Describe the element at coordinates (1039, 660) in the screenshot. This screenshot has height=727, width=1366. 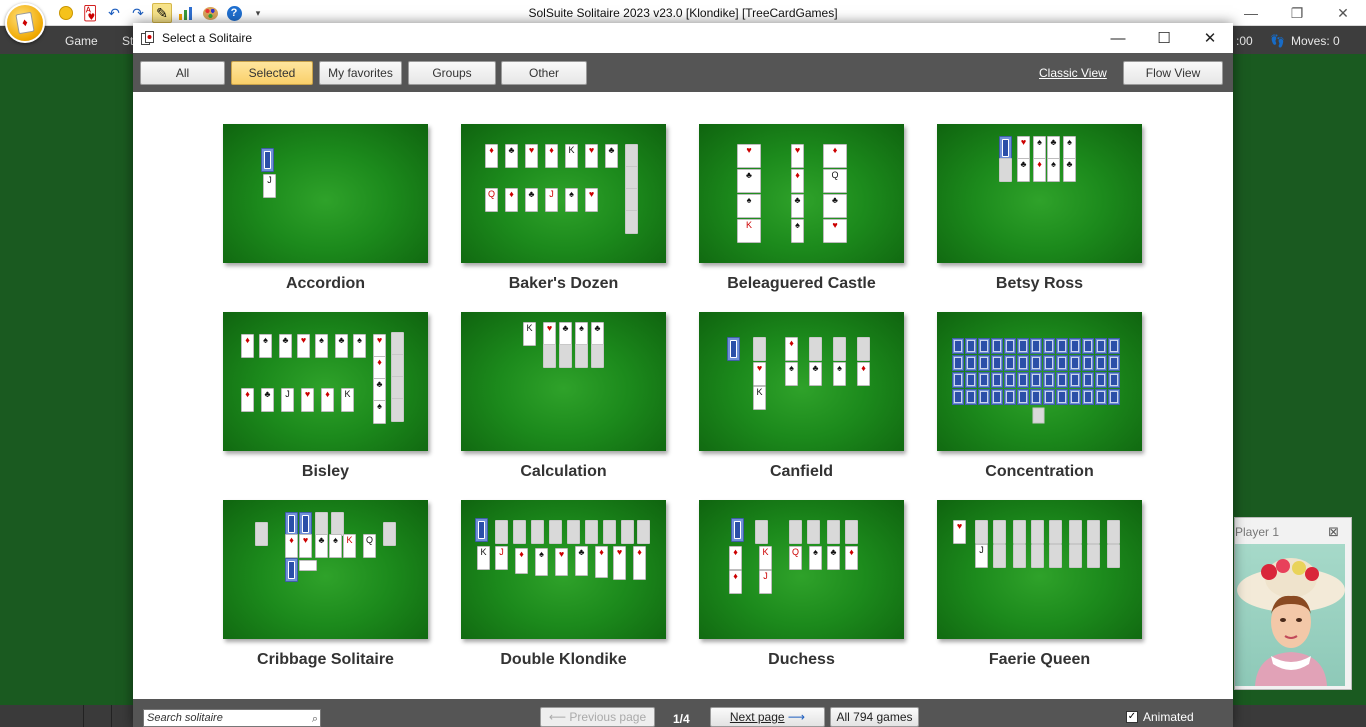
I see `game-name: Faerie Queen` at that location.